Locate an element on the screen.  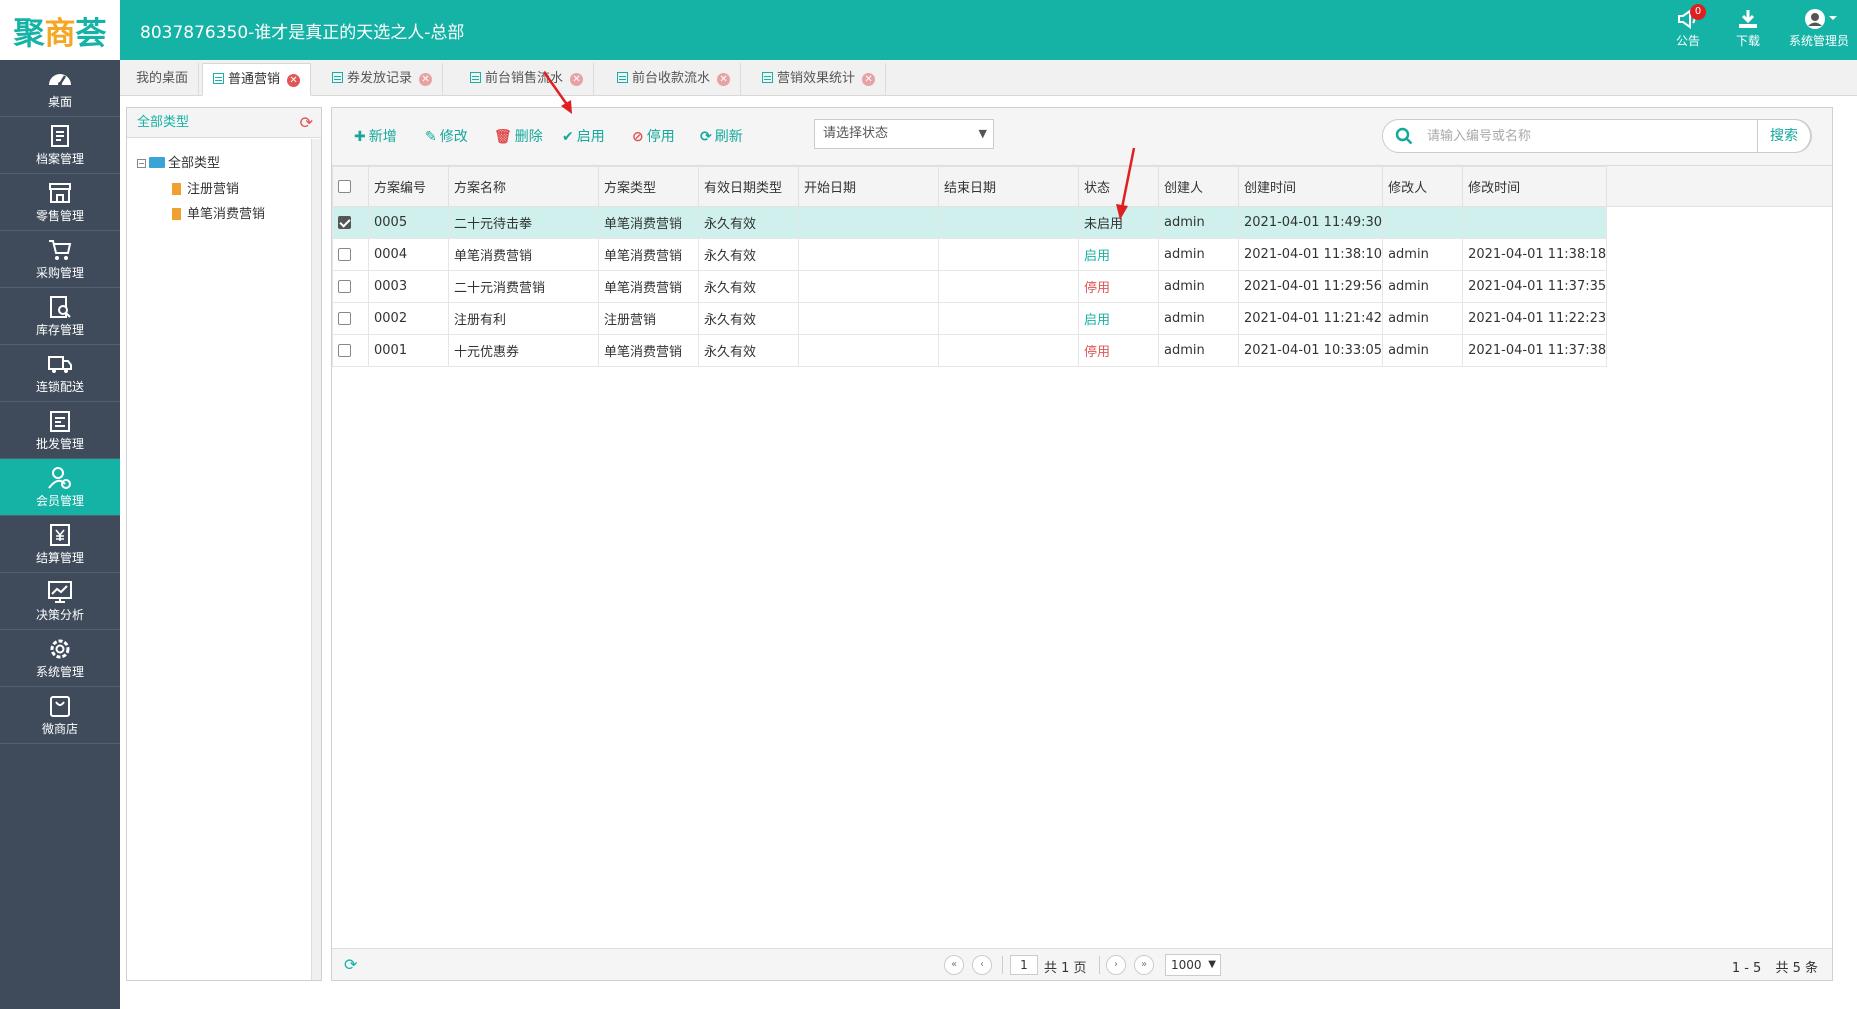
sidebar-item-system: 系统管理 is located at coordinates (60, 658).